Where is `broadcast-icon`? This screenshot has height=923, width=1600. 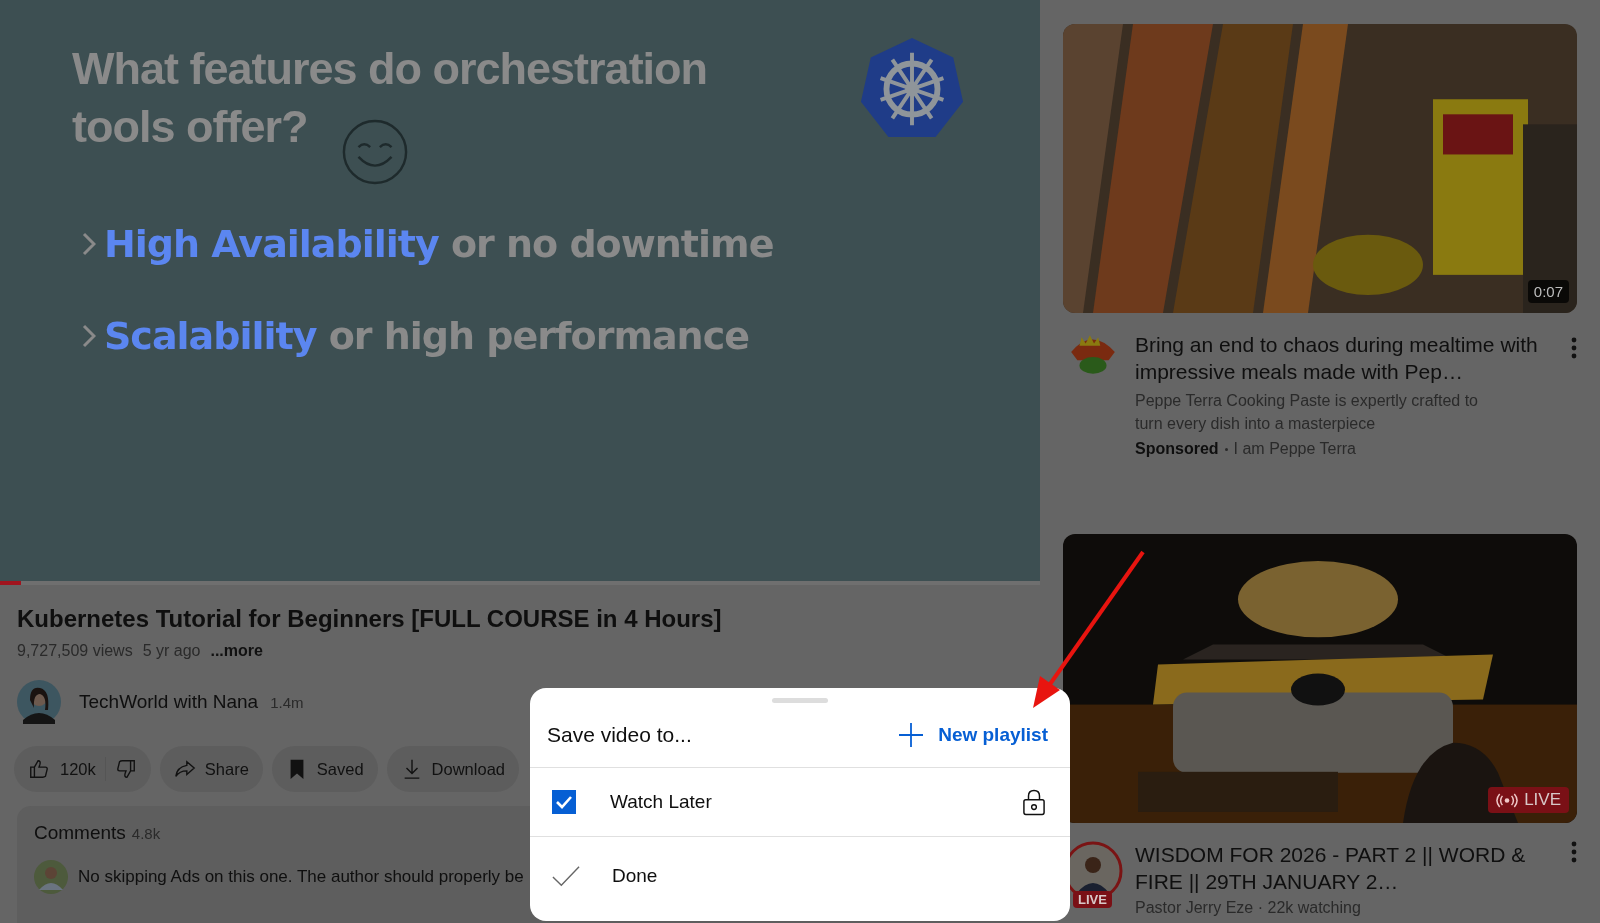
broadcast-icon is located at coordinates (1507, 800).